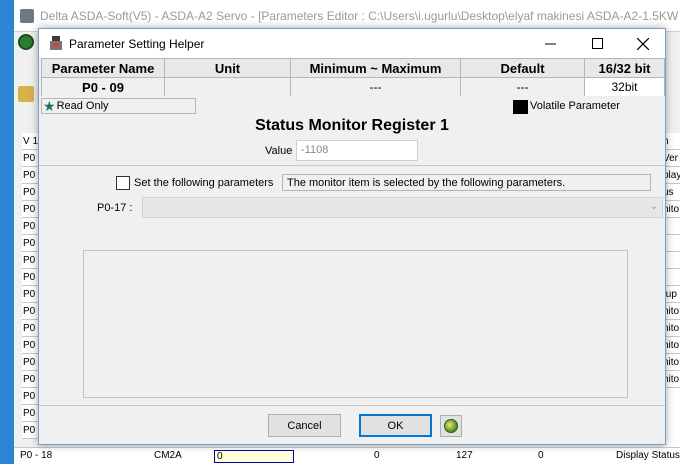 The height and width of the screenshot is (464, 680). Describe the element at coordinates (395, 425) in the screenshot. I see `ok-button: OK` at that location.